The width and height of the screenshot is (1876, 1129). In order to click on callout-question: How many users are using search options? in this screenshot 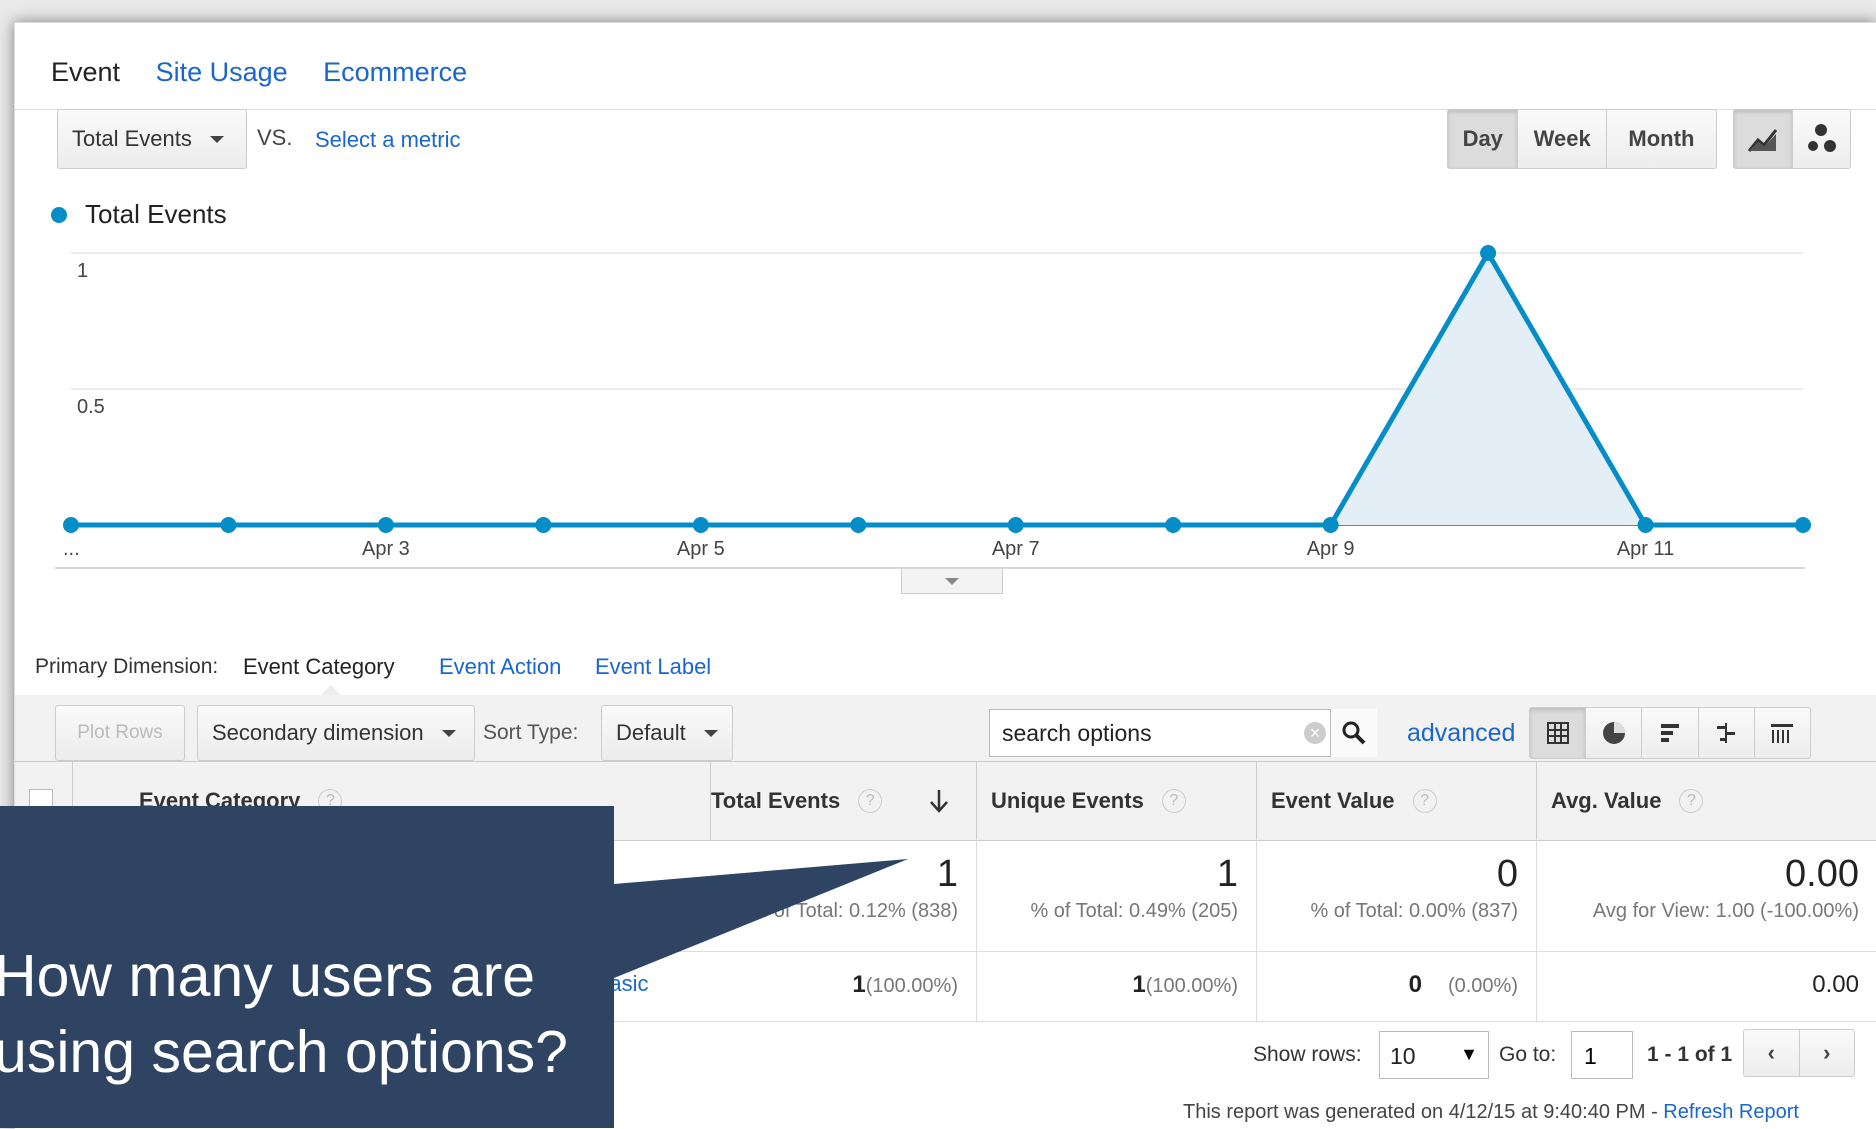, I will do `click(284, 1014)`.